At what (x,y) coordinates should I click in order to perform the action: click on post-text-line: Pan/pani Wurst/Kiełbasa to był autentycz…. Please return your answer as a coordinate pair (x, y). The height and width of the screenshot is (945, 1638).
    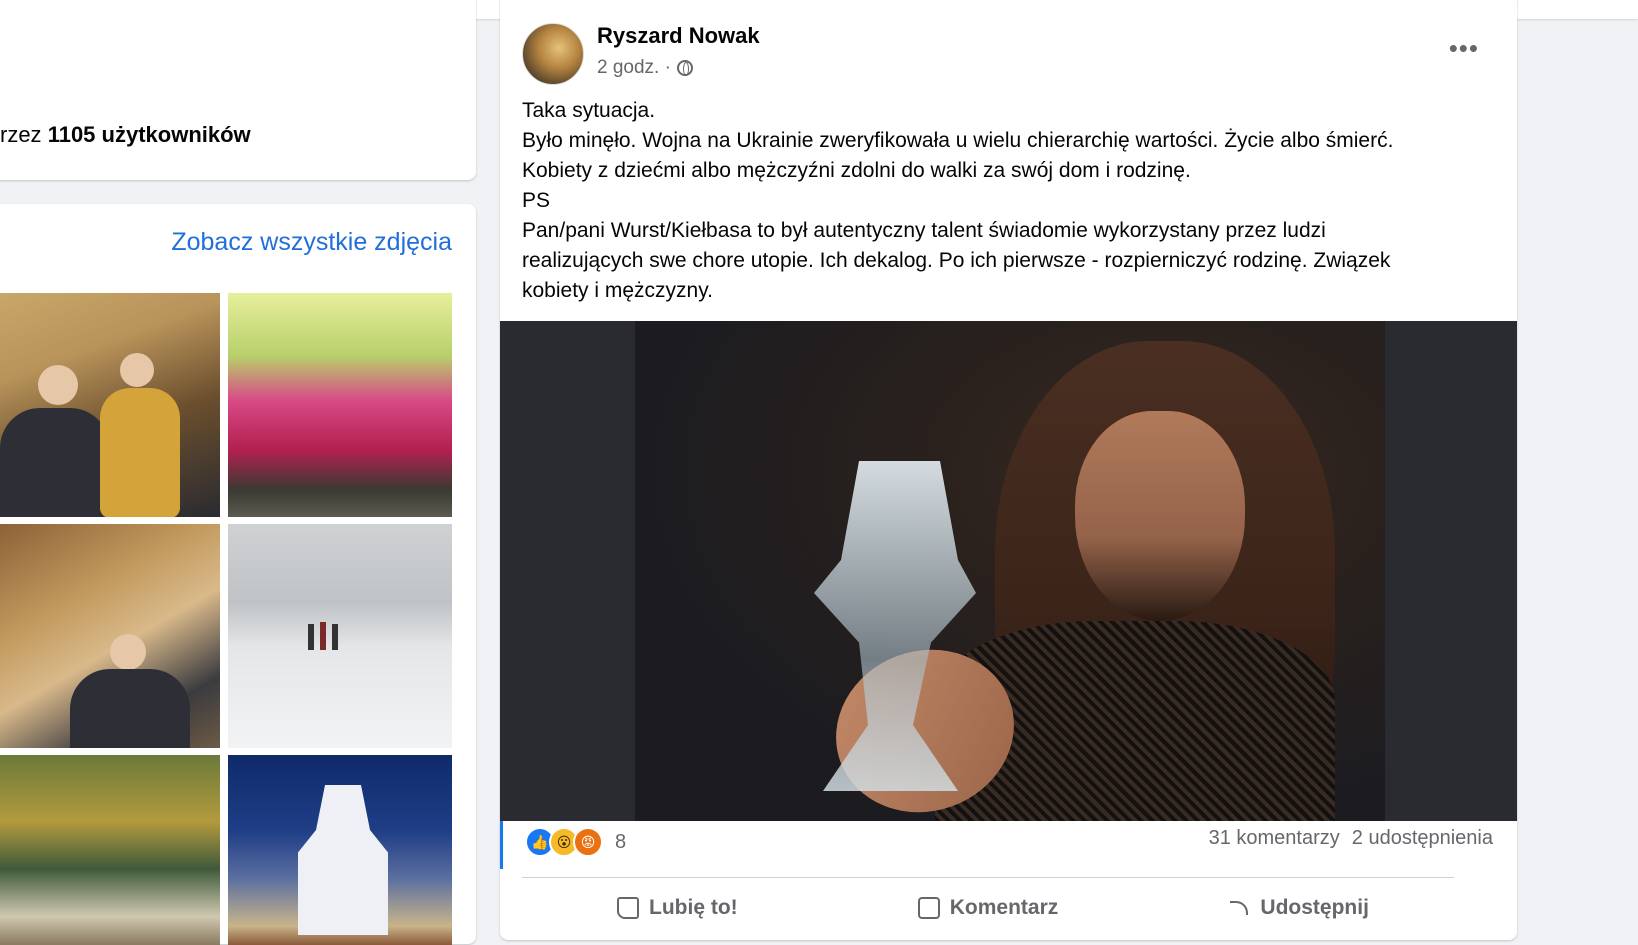
    Looking at the image, I should click on (924, 230).